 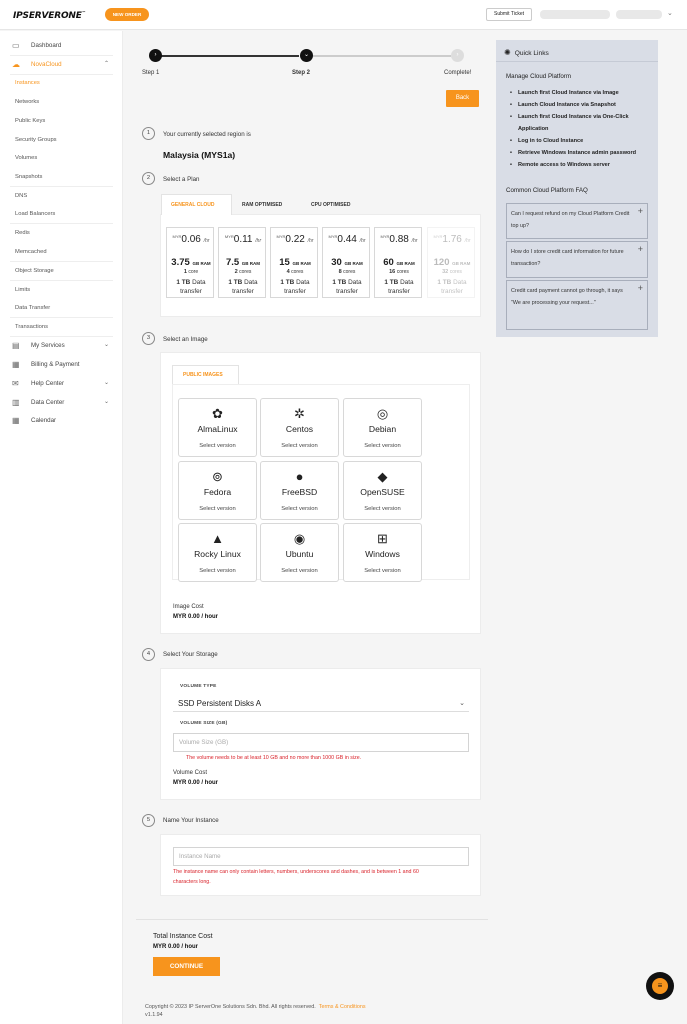 What do you see at coordinates (61, 46) in the screenshot?
I see `sidebar-item-dashboard: ▭ Dashboard` at bounding box center [61, 46].